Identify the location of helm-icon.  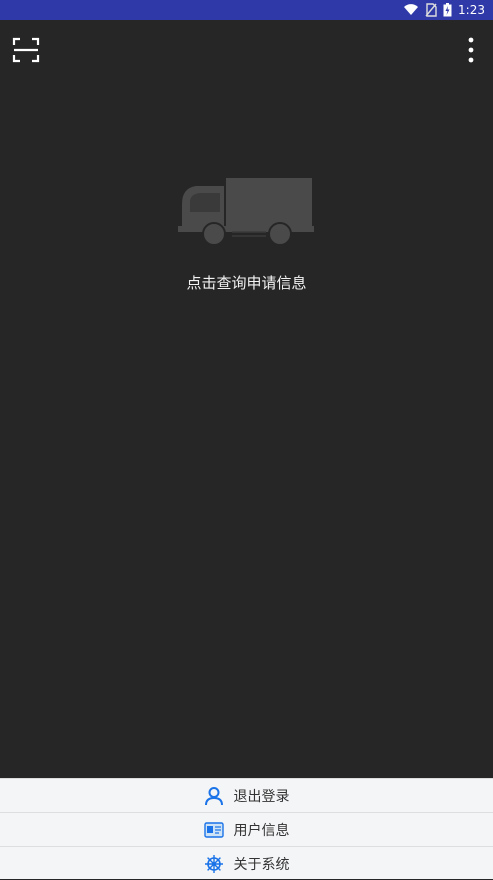
(213, 863).